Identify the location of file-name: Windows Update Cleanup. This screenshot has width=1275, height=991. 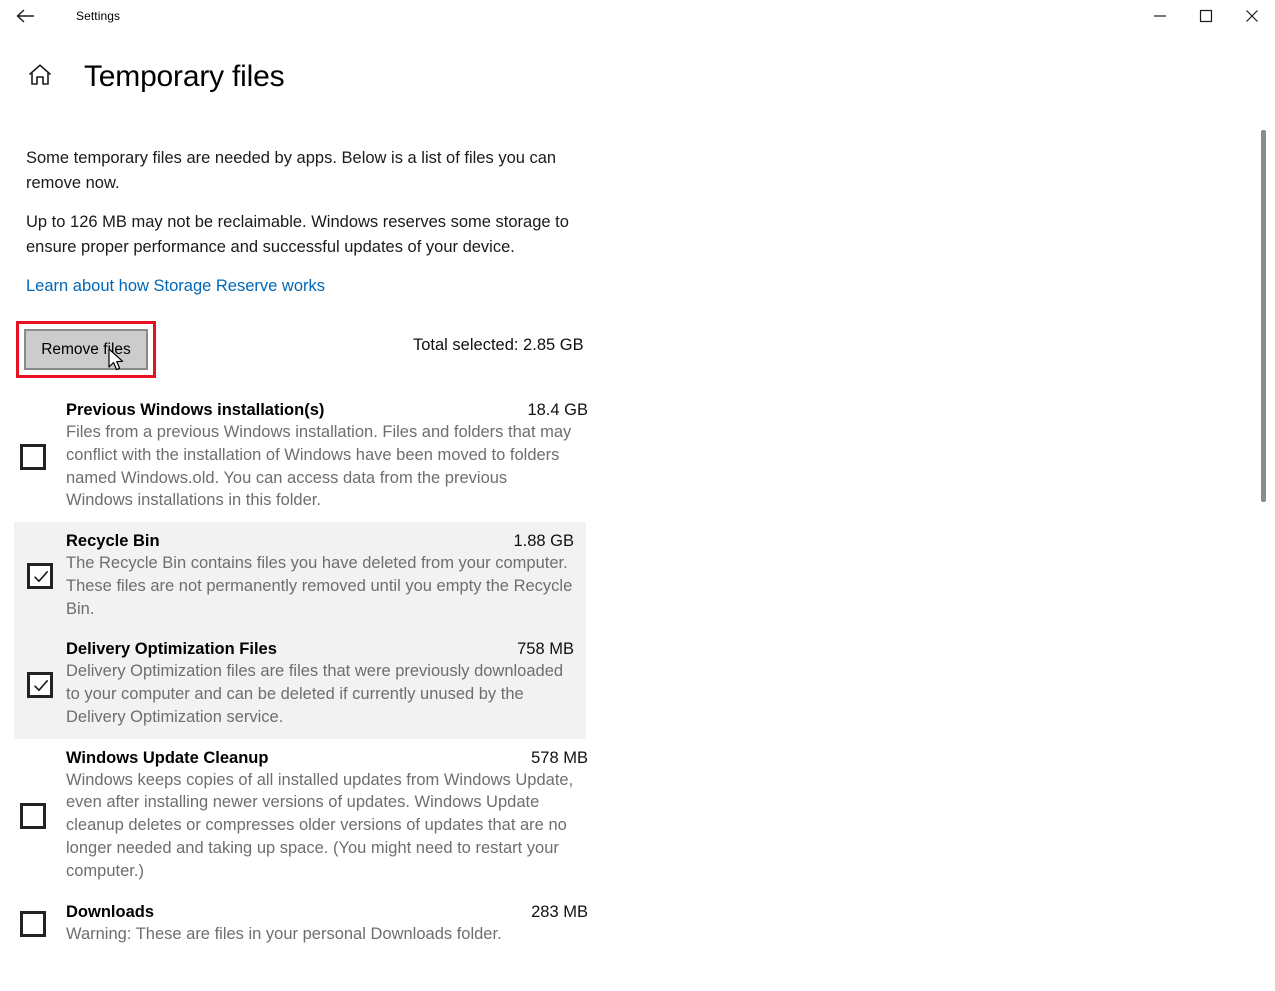
(167, 757).